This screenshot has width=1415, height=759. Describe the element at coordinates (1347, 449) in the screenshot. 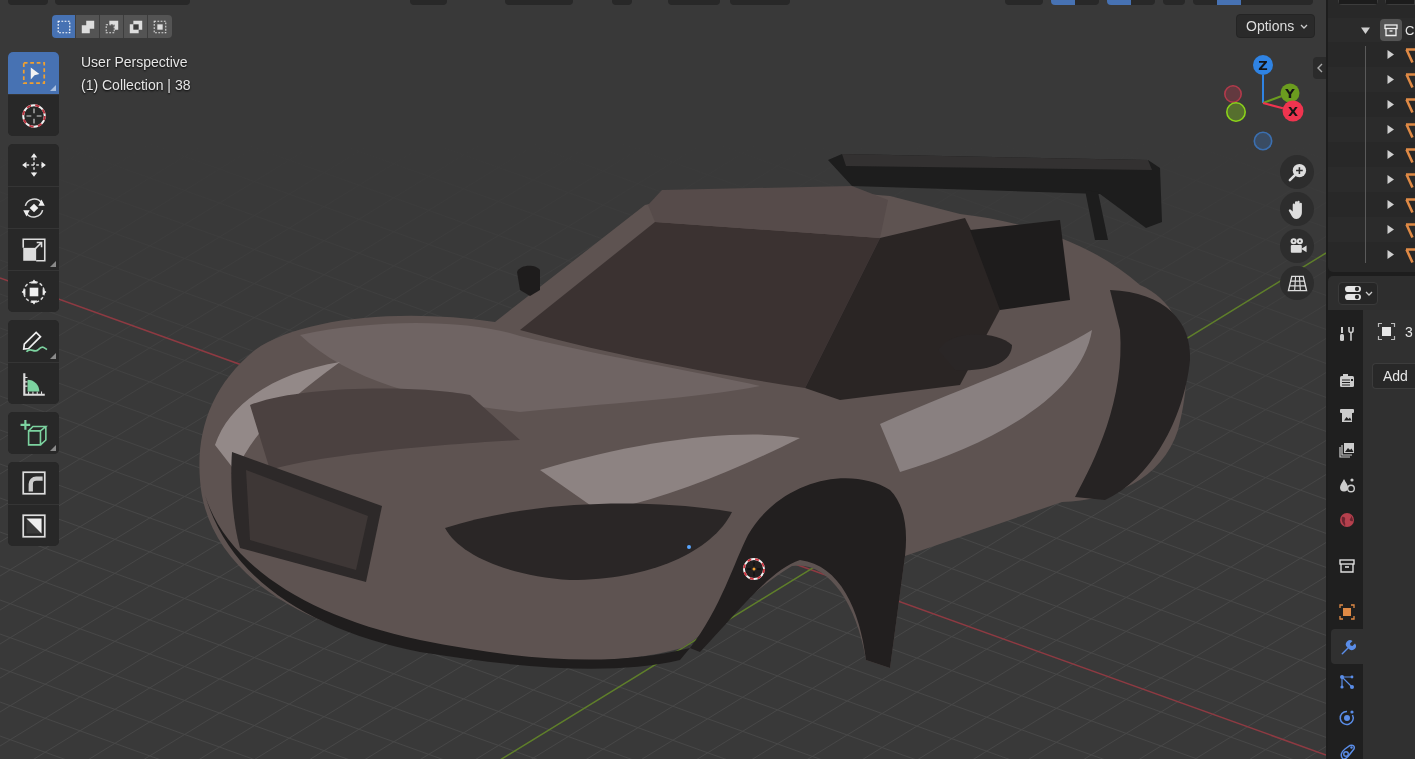

I see `image-stack-icon` at that location.